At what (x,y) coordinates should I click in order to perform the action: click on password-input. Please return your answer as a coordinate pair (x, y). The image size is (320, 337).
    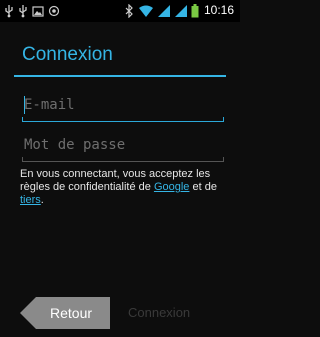
    Looking at the image, I should click on (124, 145).